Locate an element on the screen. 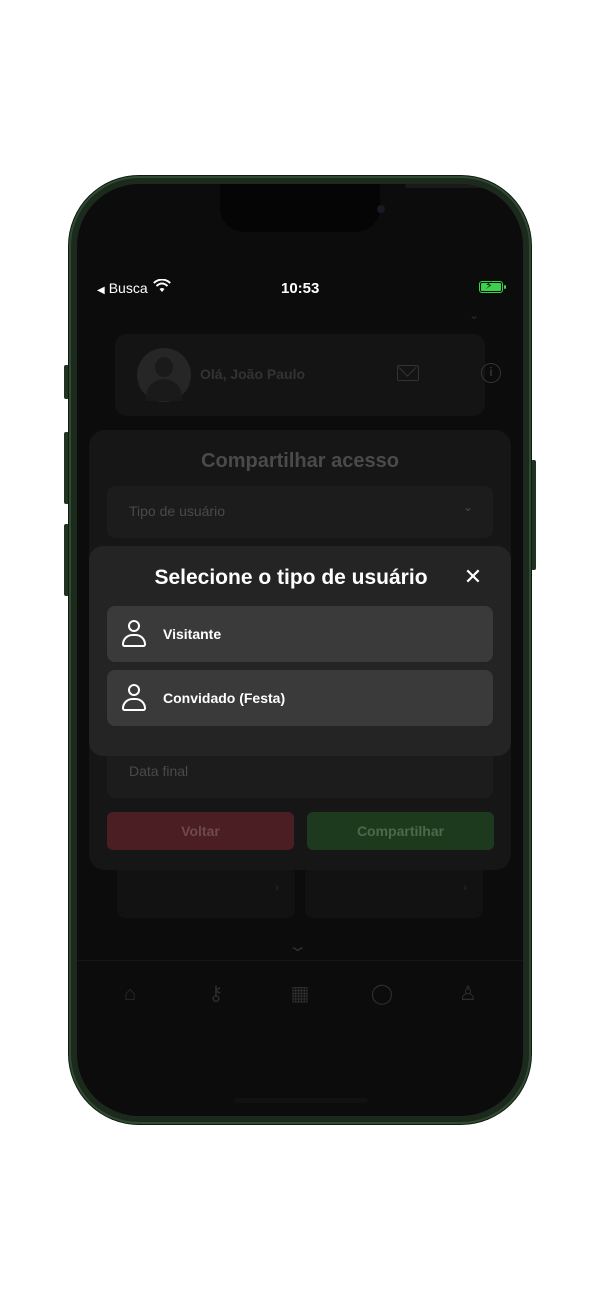  close-icon: ✕ is located at coordinates (473, 578).